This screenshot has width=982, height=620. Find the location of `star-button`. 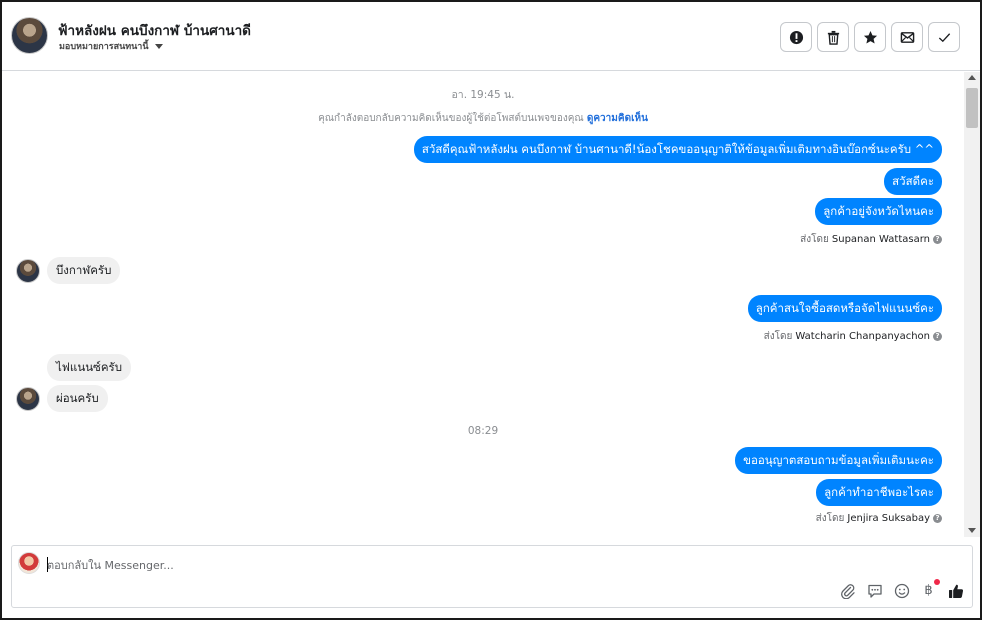

star-button is located at coordinates (870, 37).